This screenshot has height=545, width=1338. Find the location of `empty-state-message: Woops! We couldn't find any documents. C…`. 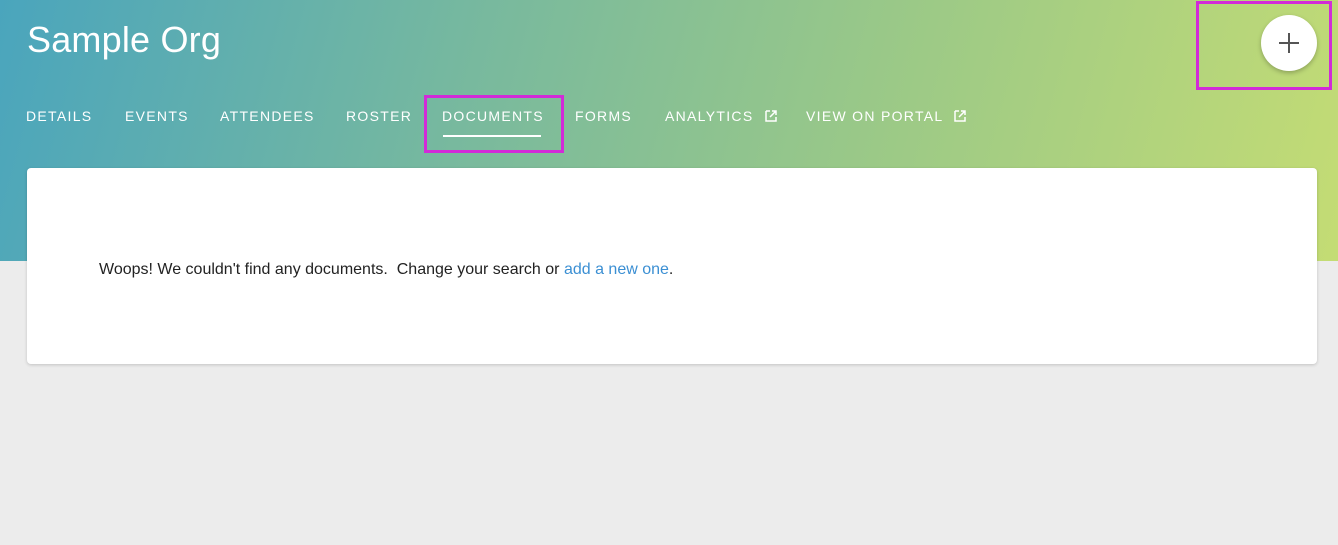

empty-state-message: Woops! We couldn't find any documents. C… is located at coordinates (386, 270).